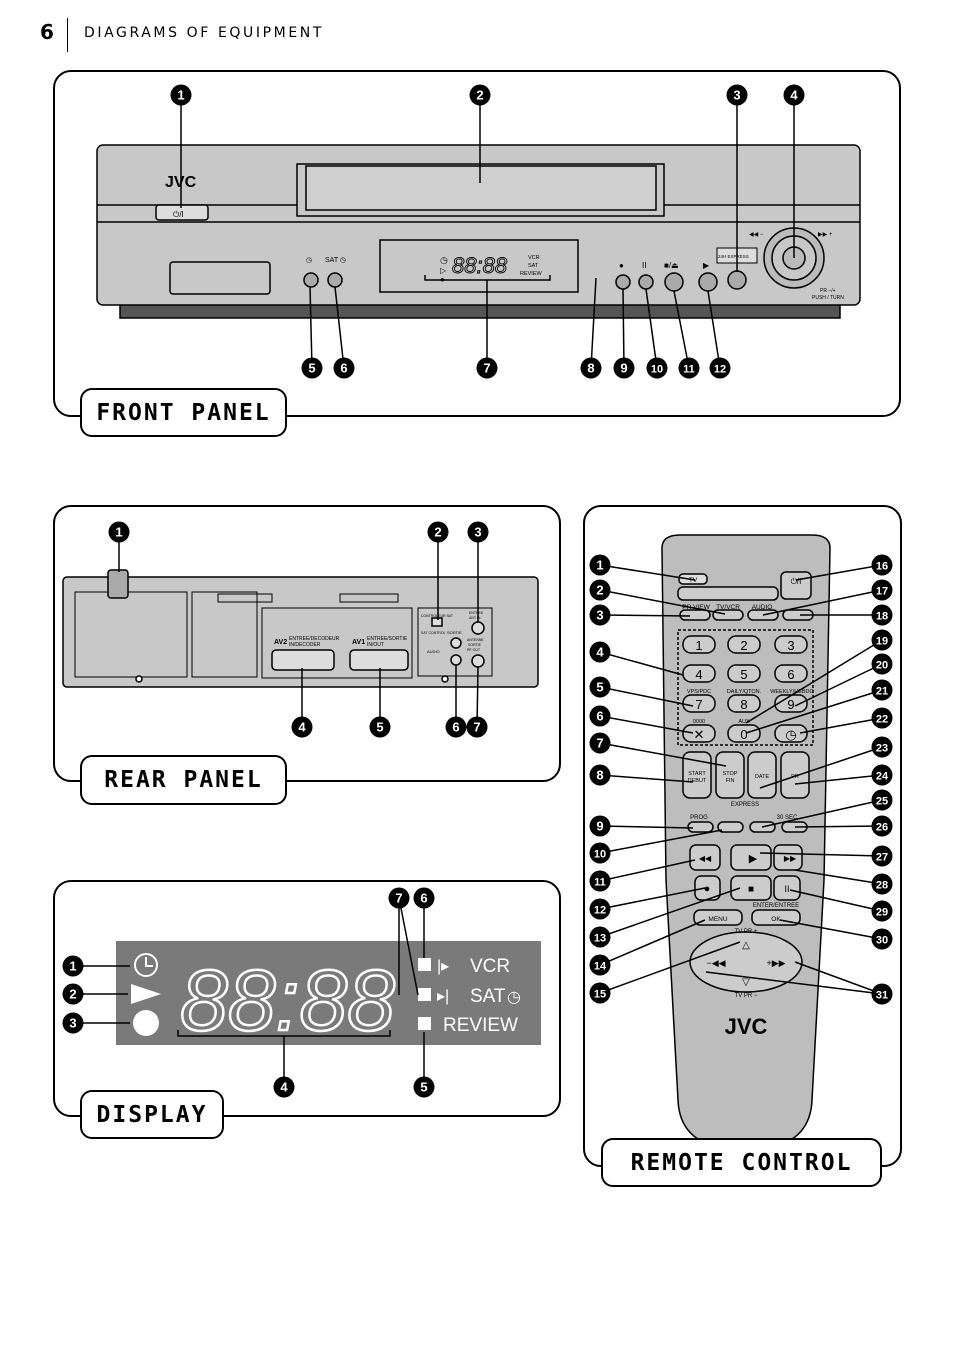 Image resolution: width=954 pixels, height=1348 pixels. What do you see at coordinates (790, 704) in the screenshot?
I see `key-9: 9` at bounding box center [790, 704].